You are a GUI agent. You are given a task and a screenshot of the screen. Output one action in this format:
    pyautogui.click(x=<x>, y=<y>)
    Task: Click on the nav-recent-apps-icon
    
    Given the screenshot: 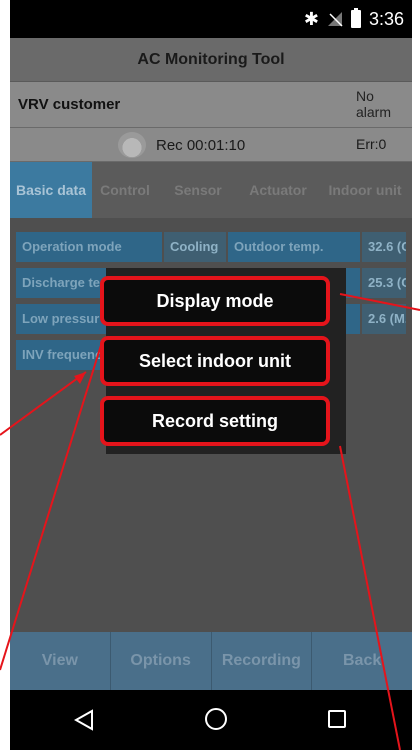 What is the action you would take?
    pyautogui.click(x=337, y=719)
    